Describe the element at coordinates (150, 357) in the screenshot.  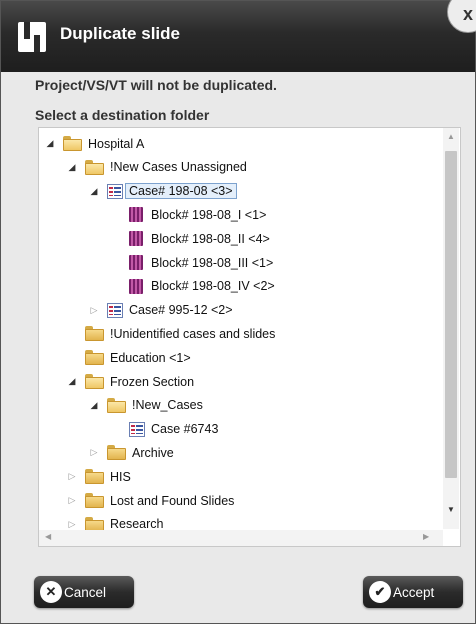
I see `tree-item-label: Education <1>` at that location.